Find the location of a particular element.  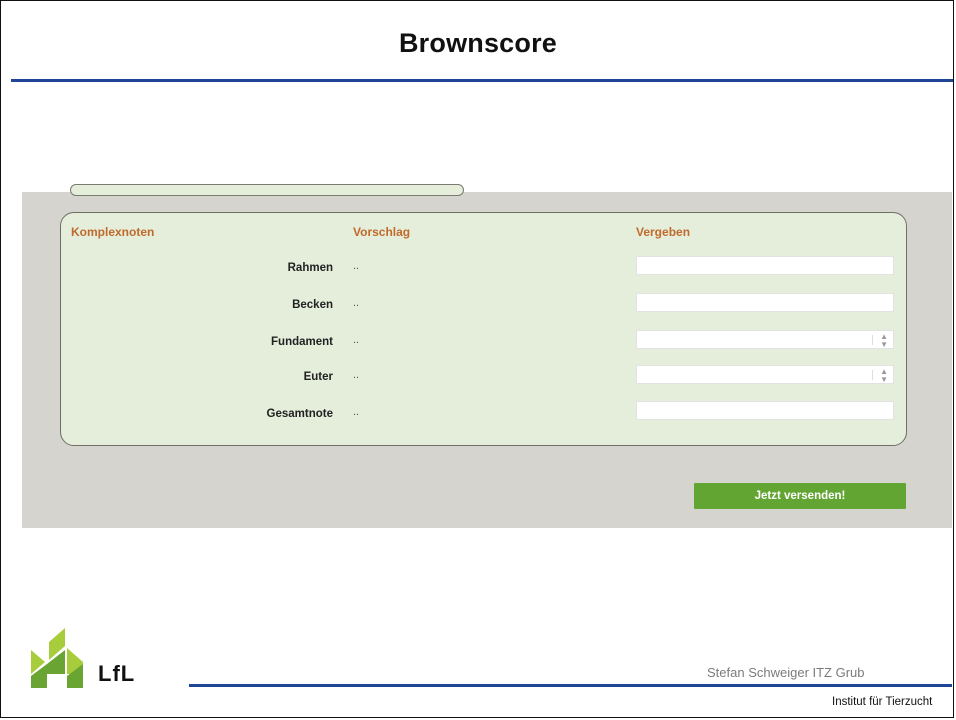

label-gesamtnote: Gesamtnote is located at coordinates (299, 414).